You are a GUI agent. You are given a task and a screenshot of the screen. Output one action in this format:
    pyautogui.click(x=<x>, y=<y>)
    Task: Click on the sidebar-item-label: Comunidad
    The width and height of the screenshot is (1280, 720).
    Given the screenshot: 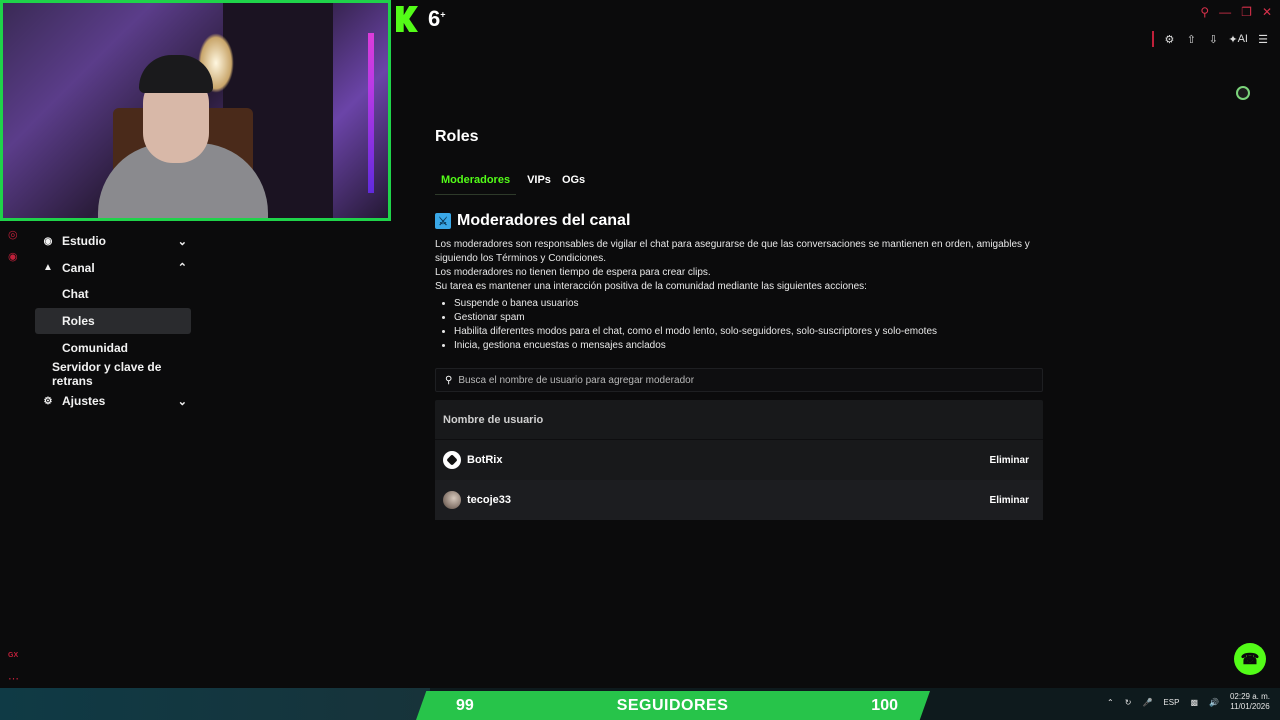 What is the action you would take?
    pyautogui.click(x=95, y=347)
    